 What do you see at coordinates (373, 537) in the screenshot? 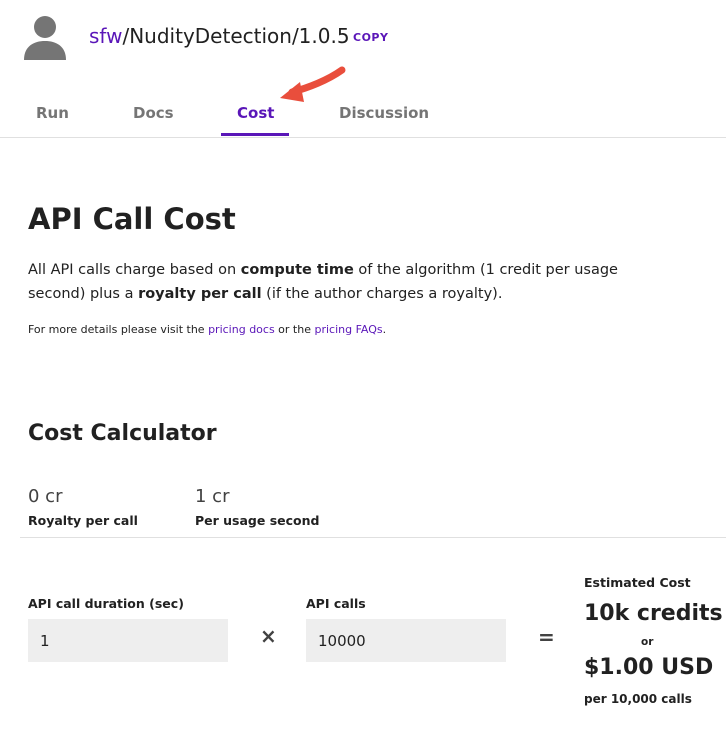
I see `divider` at bounding box center [373, 537].